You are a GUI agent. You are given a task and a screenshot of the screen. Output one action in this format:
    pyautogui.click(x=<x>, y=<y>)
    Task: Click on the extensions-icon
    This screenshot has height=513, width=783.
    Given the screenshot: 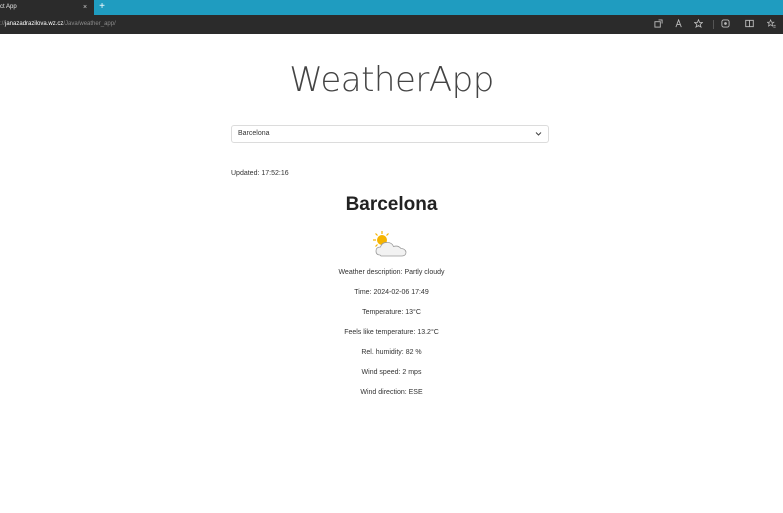 What is the action you would take?
    pyautogui.click(x=725, y=24)
    